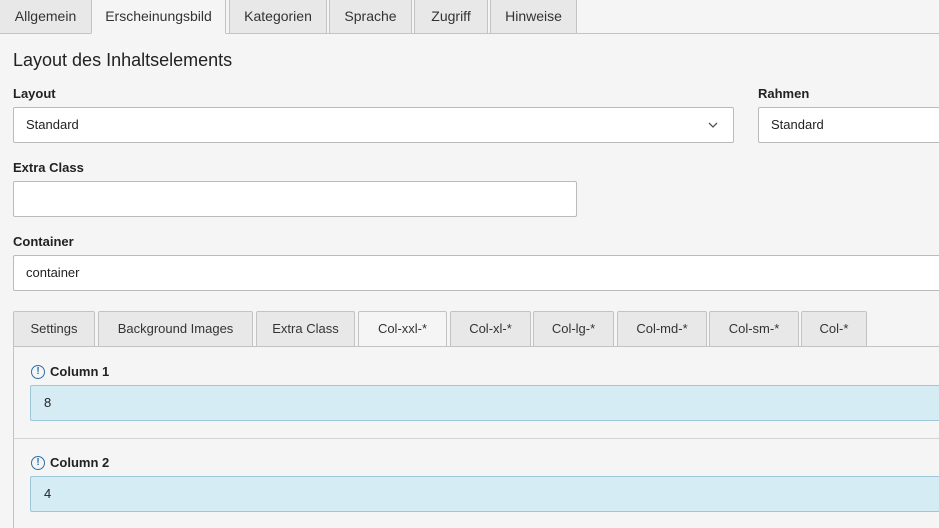 The image size is (939, 528). I want to click on tab-col-xl: Col-xl-*, so click(490, 329).